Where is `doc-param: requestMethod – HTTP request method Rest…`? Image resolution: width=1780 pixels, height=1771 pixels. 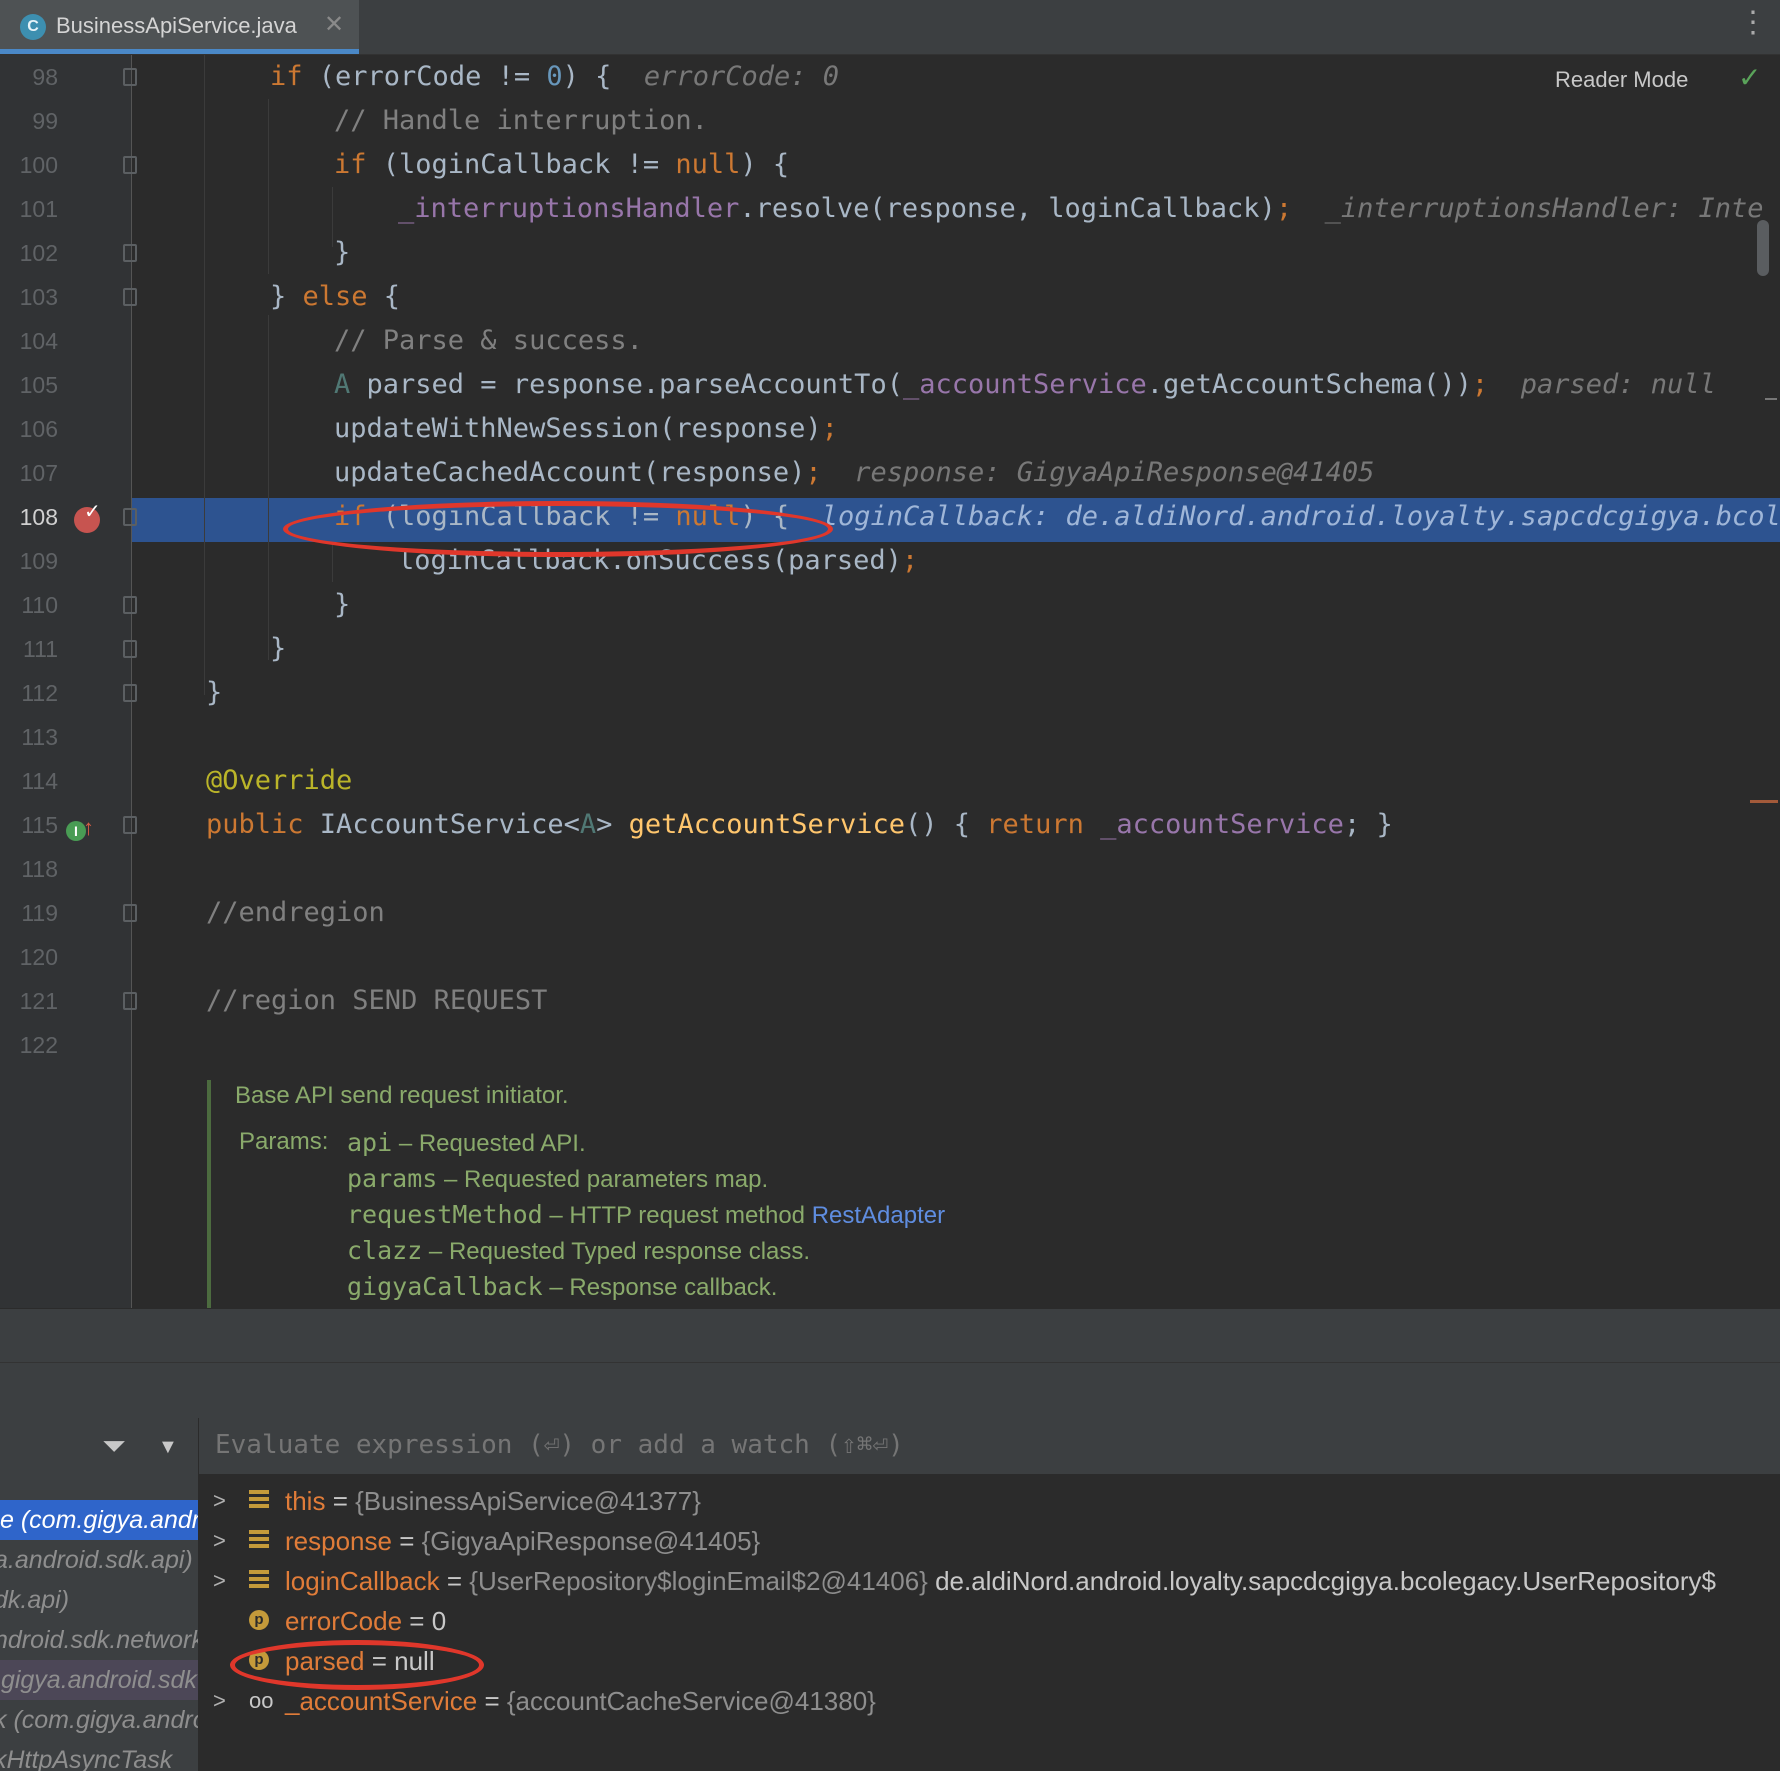 doc-param: requestMethod – HTTP request method Rest… is located at coordinates (646, 1214).